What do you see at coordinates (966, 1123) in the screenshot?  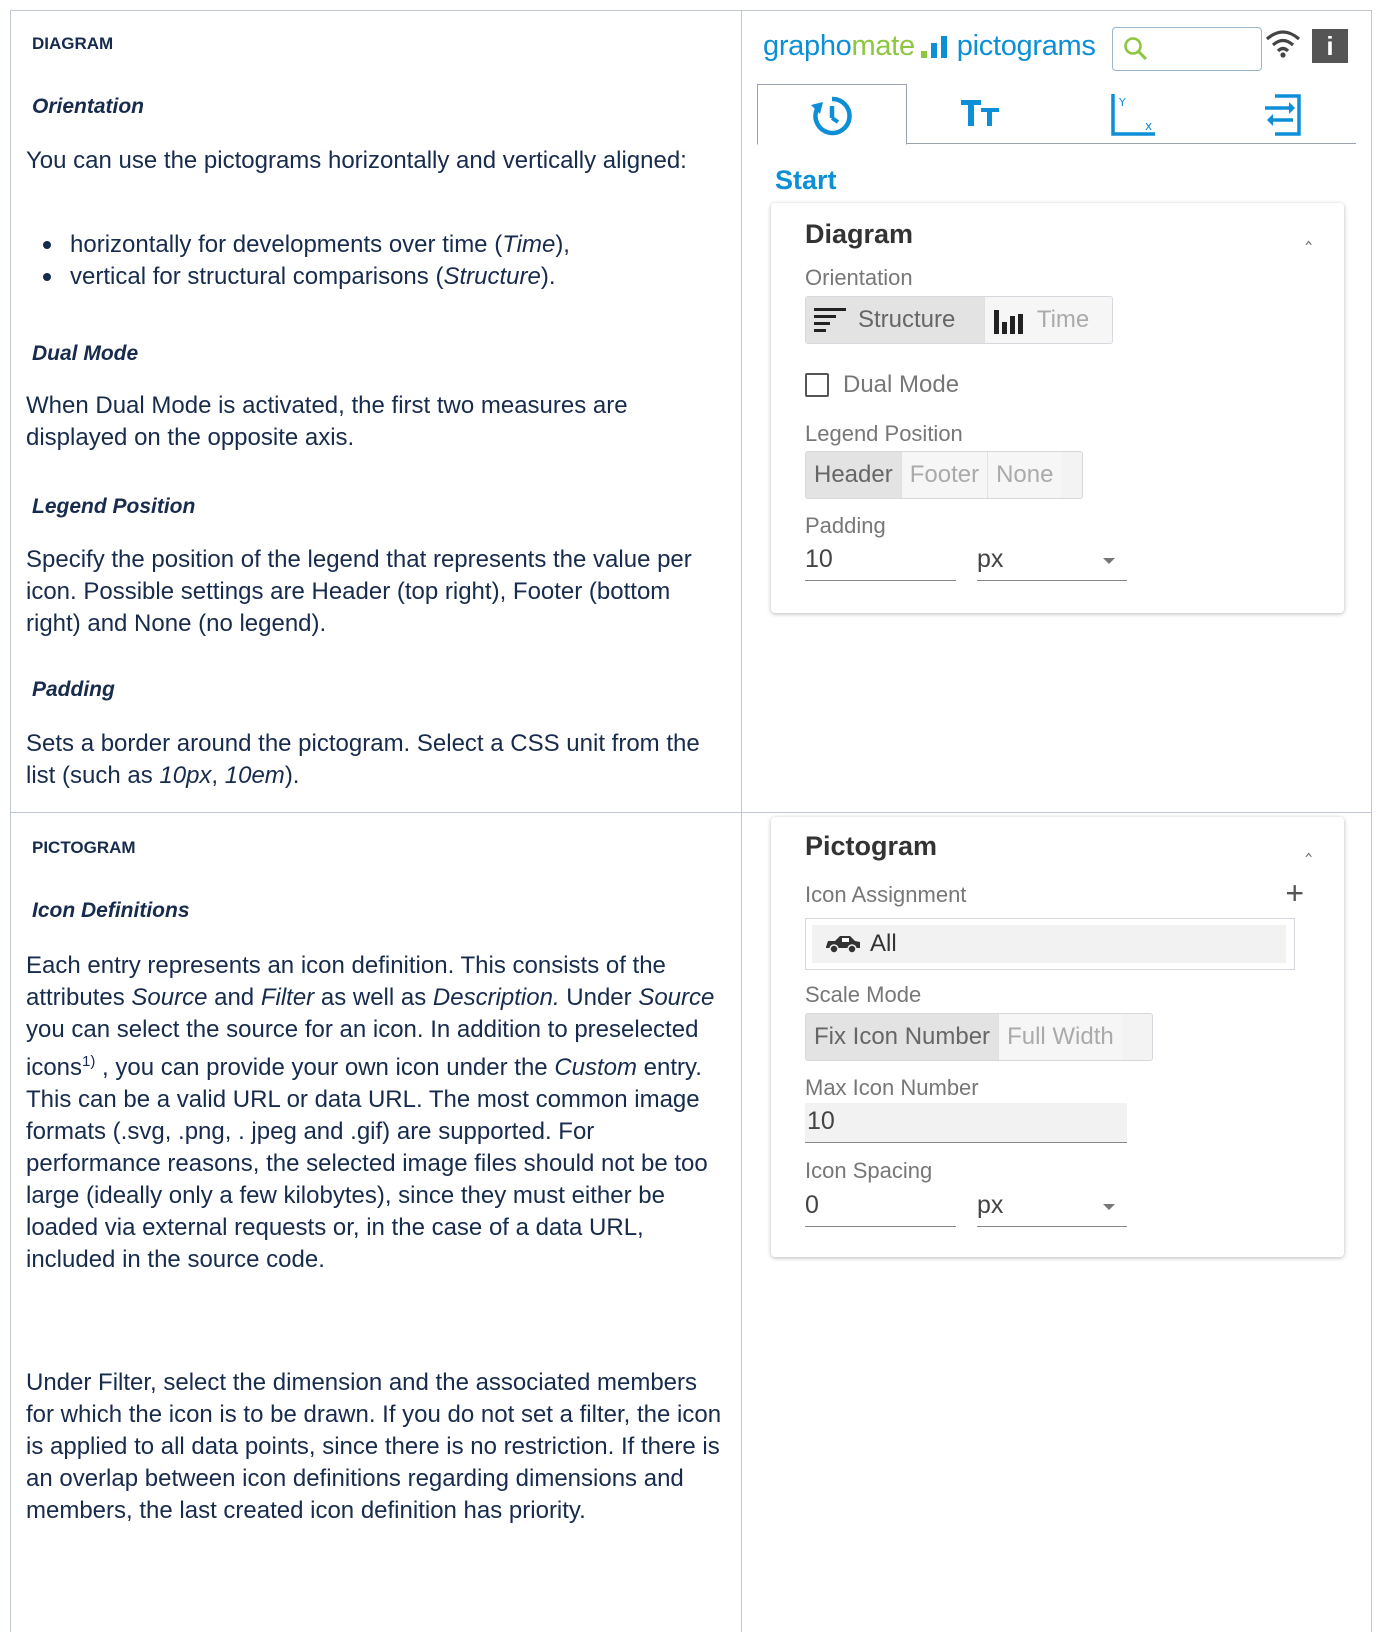 I see `max-icon-number-input: 10` at bounding box center [966, 1123].